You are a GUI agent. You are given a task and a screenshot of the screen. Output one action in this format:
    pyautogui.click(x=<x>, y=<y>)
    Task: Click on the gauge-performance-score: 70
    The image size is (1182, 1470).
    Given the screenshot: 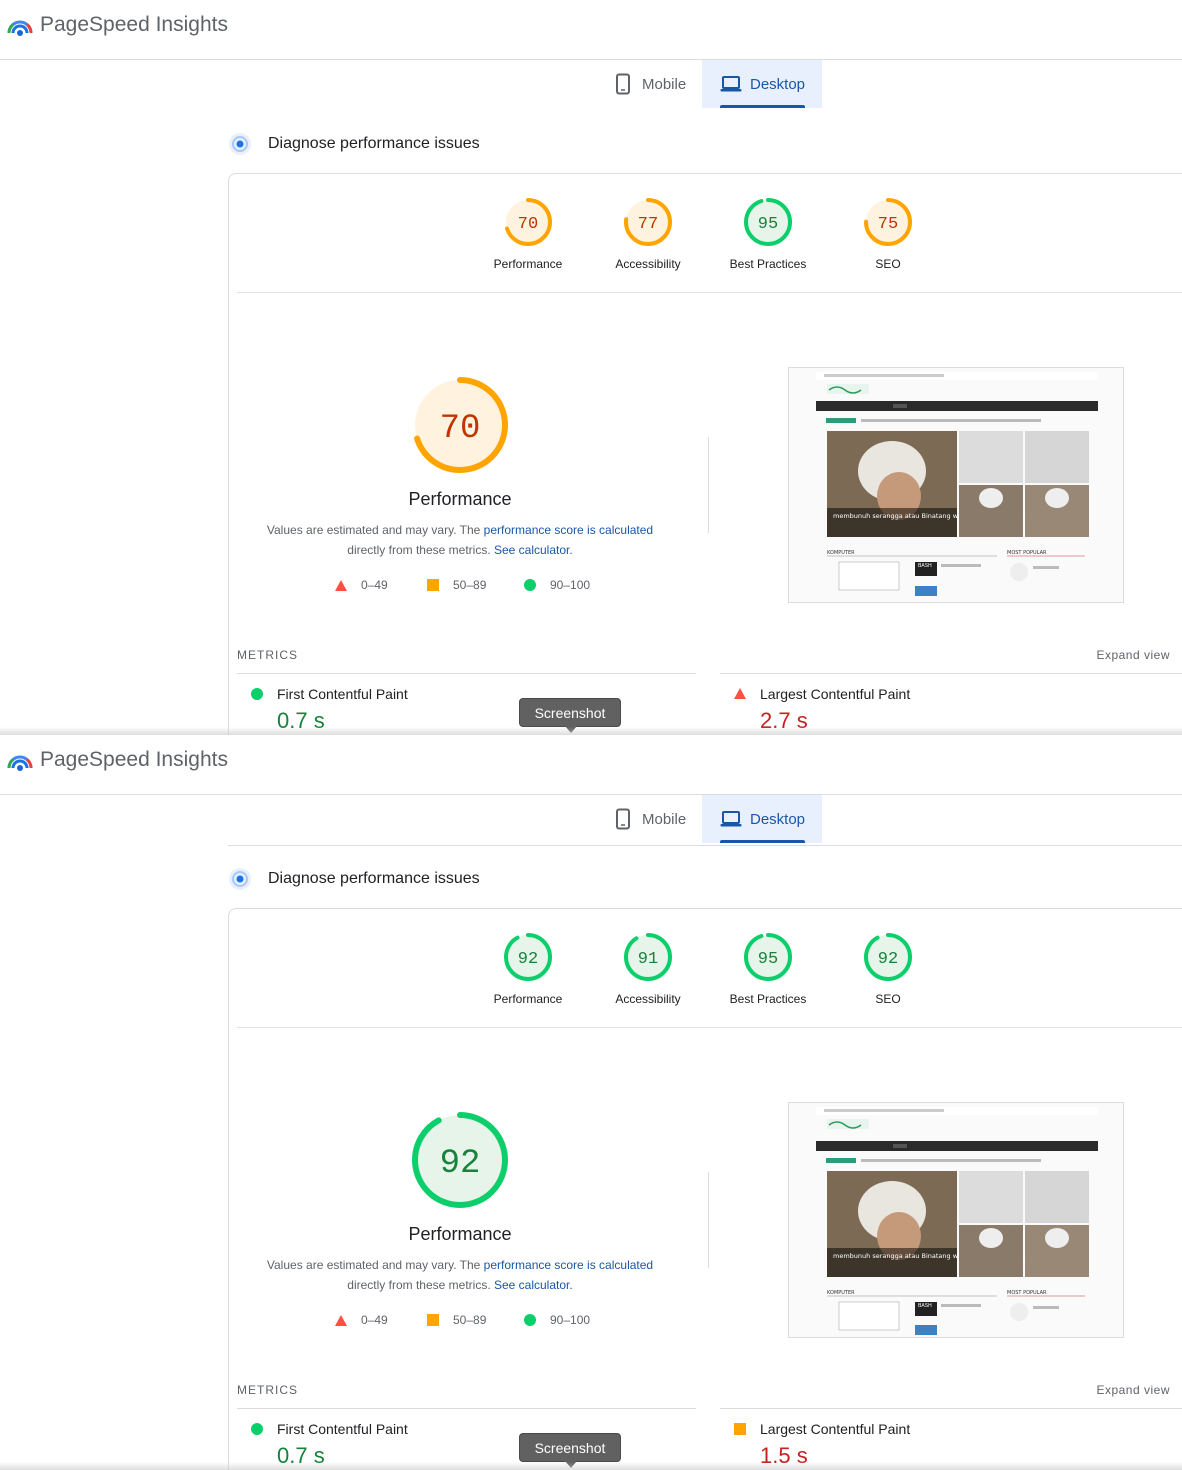 What is the action you would take?
    pyautogui.click(x=528, y=224)
    